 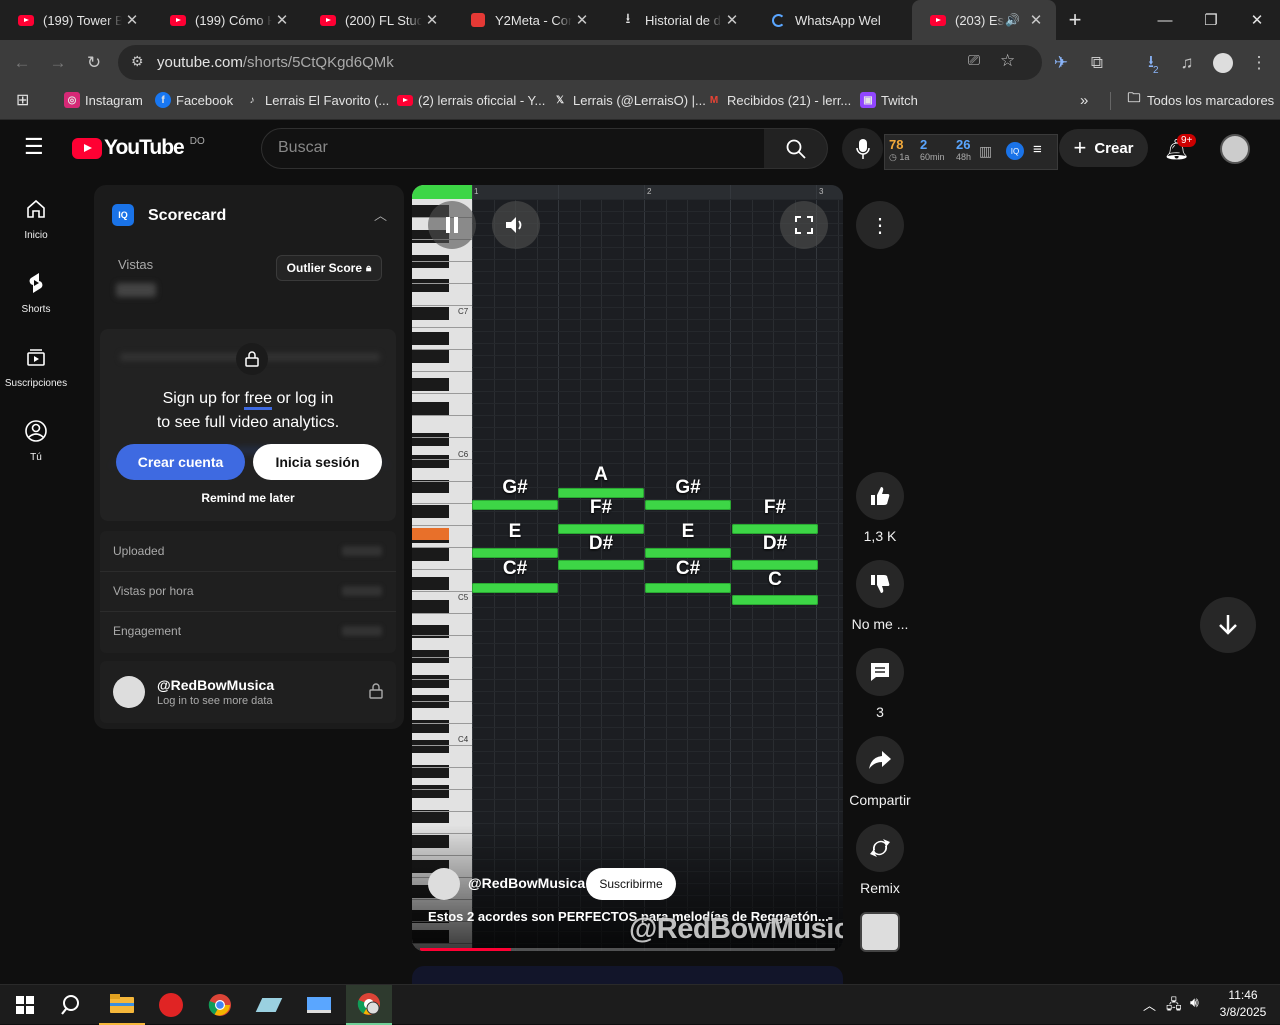 What do you see at coordinates (880, 225) in the screenshot?
I see `more-options-button: ⋮` at bounding box center [880, 225].